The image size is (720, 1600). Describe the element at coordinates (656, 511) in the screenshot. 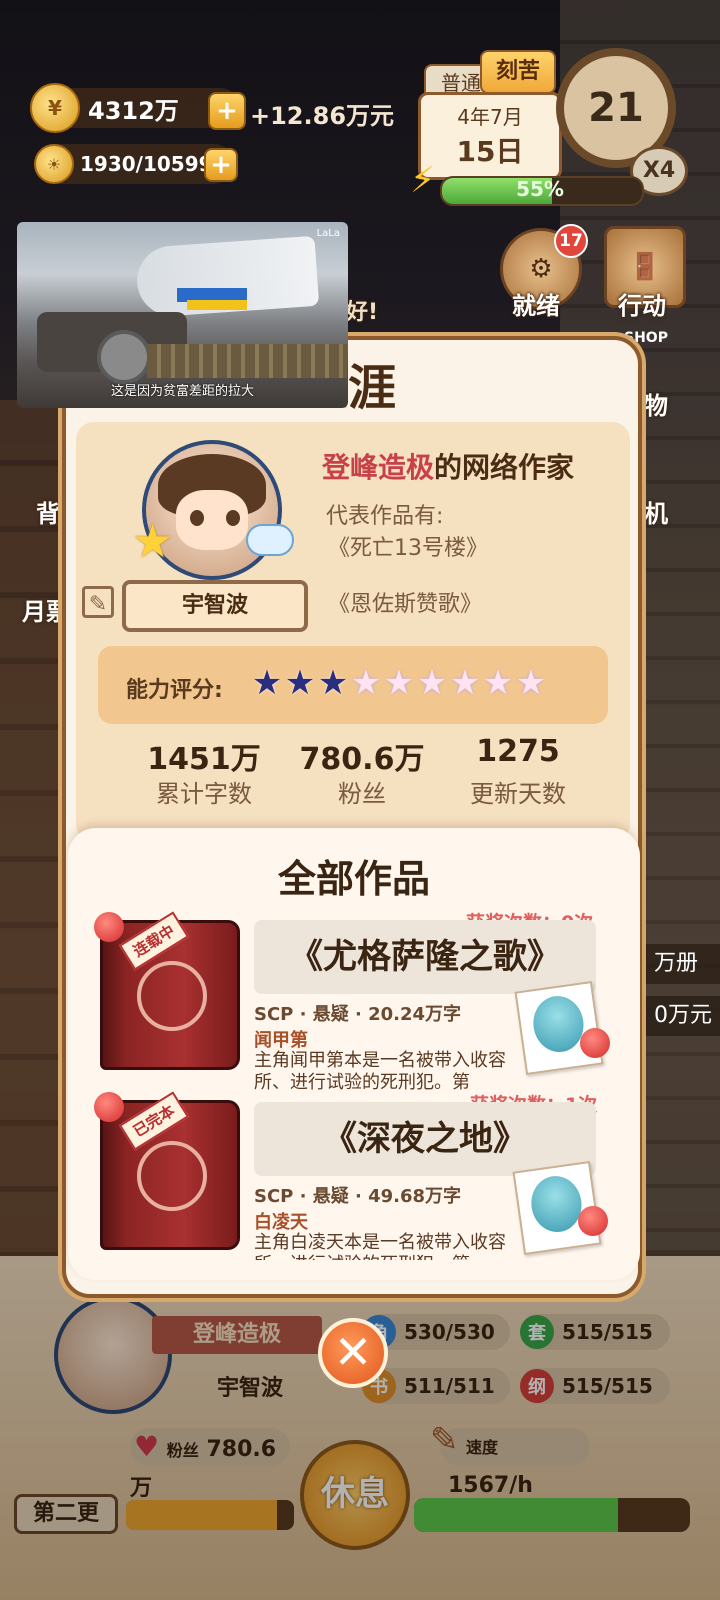

I see `phone-label: 机` at that location.